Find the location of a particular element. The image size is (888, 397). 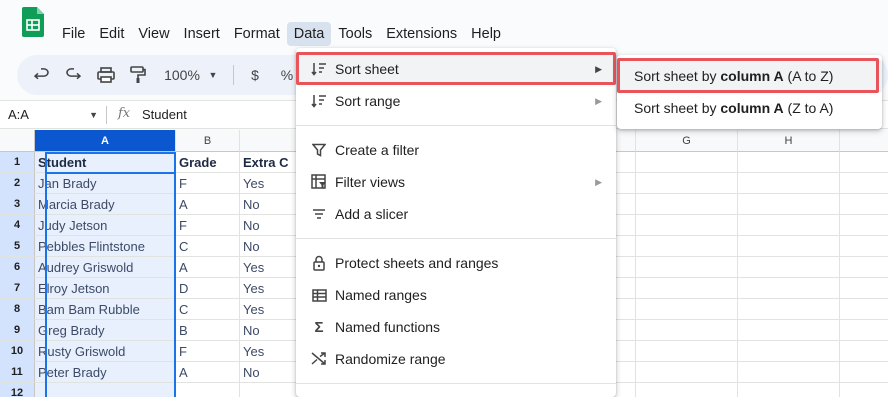

menu-item-randomize-range: Randomize range is located at coordinates (456, 359).